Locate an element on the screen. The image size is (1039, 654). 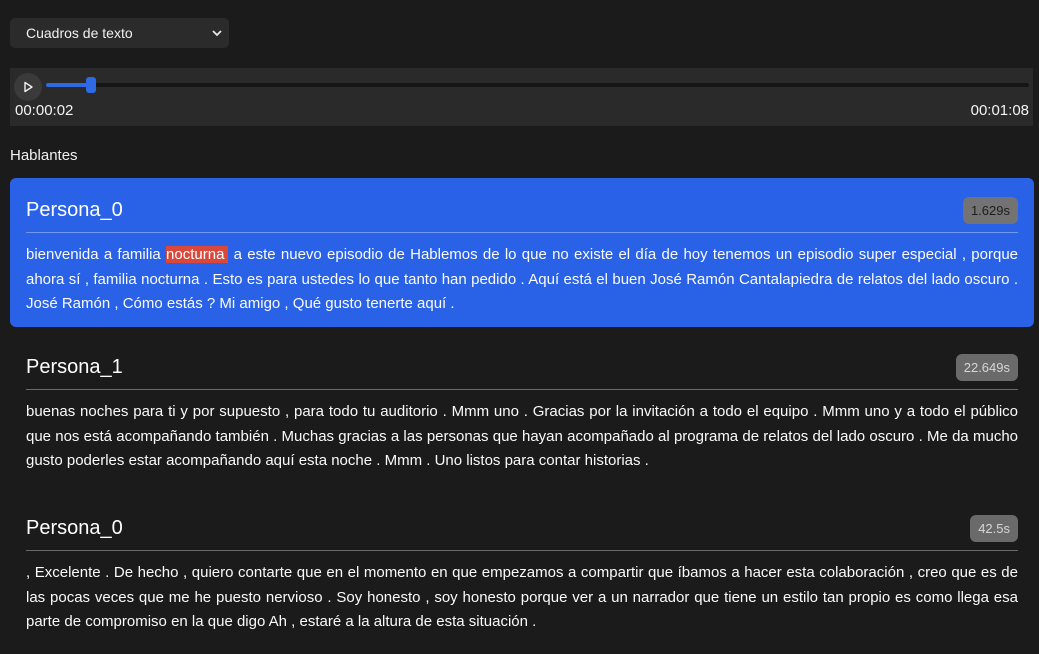
segment-header: Persona_0 1.629s is located at coordinates (522, 215).